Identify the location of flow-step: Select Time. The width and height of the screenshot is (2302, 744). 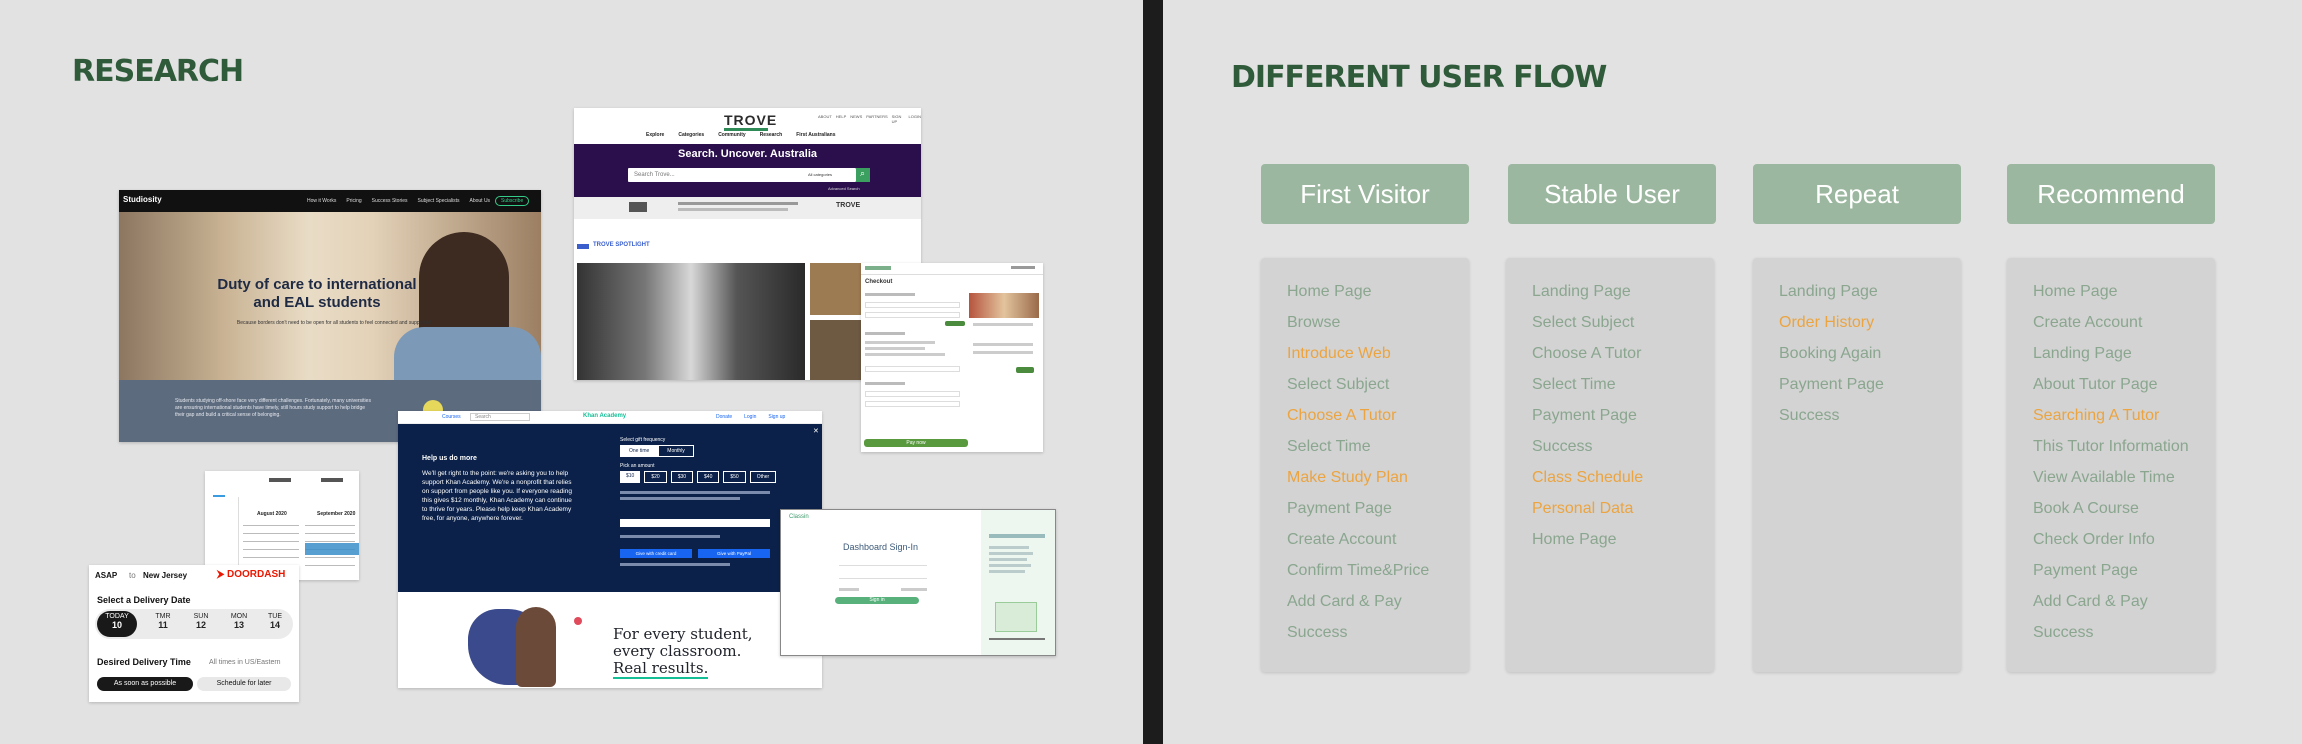
(1574, 384).